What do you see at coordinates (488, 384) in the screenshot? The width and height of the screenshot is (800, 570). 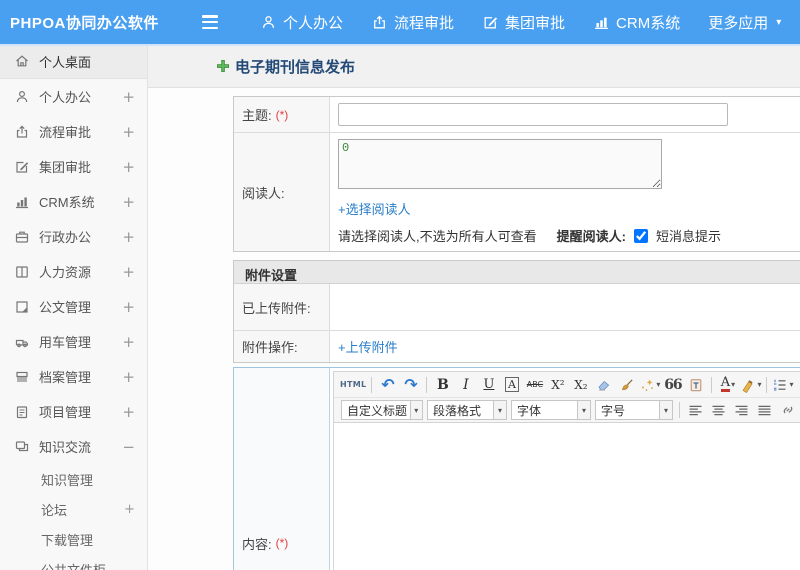 I see `underline-button: U` at bounding box center [488, 384].